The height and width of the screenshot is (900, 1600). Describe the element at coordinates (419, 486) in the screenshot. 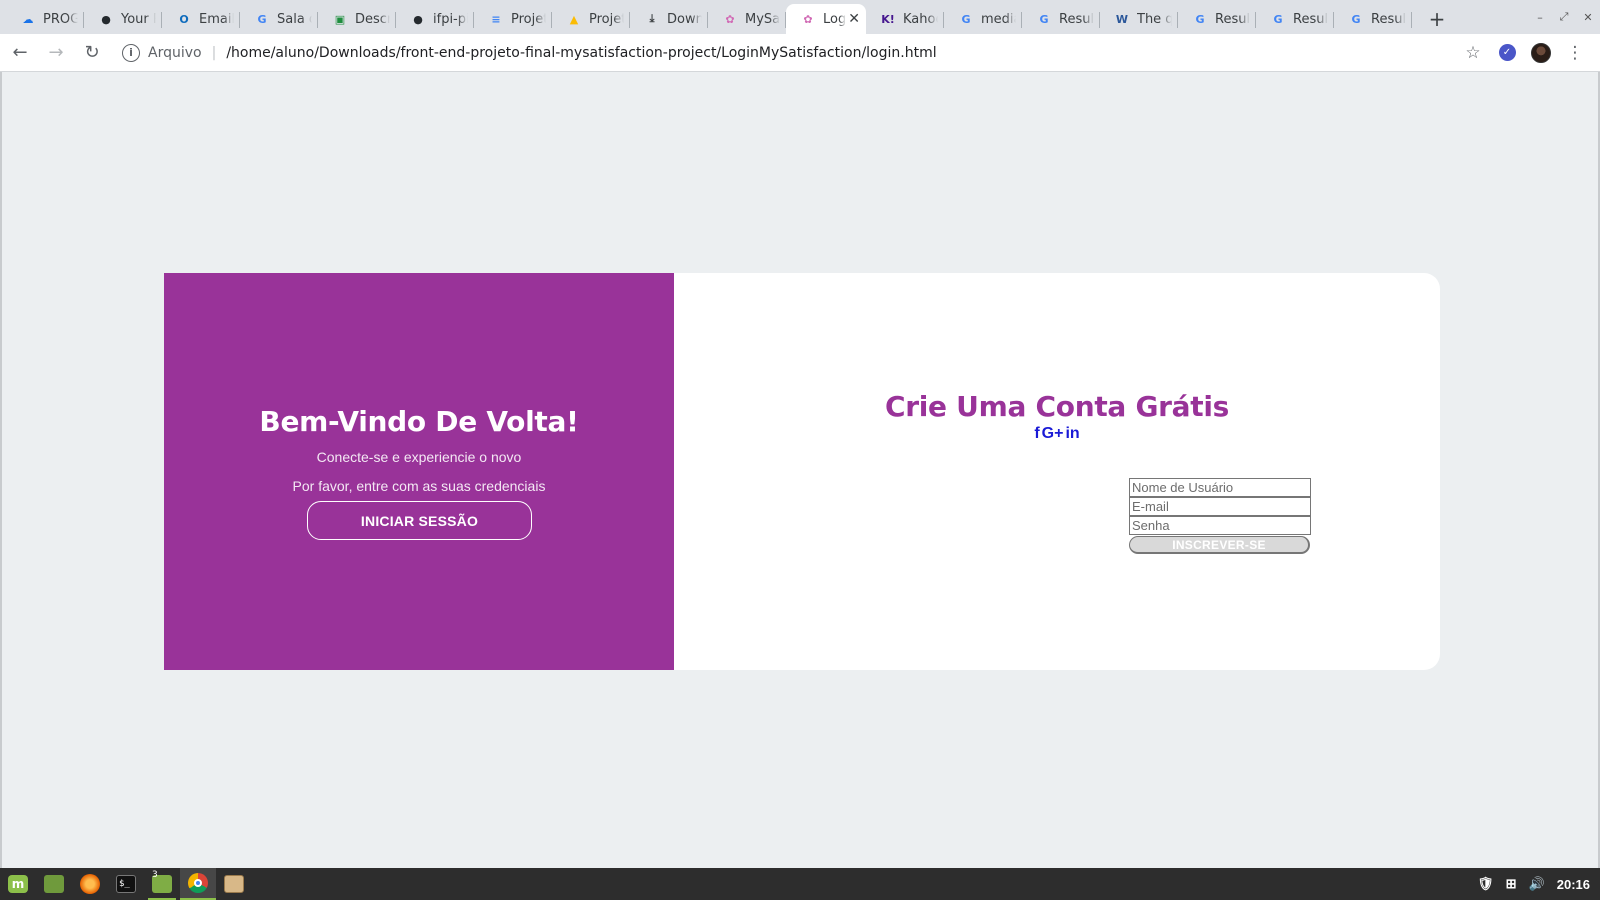

I see `welcome-subtitle-2: Por favor, entre com as suas credenciais` at that location.